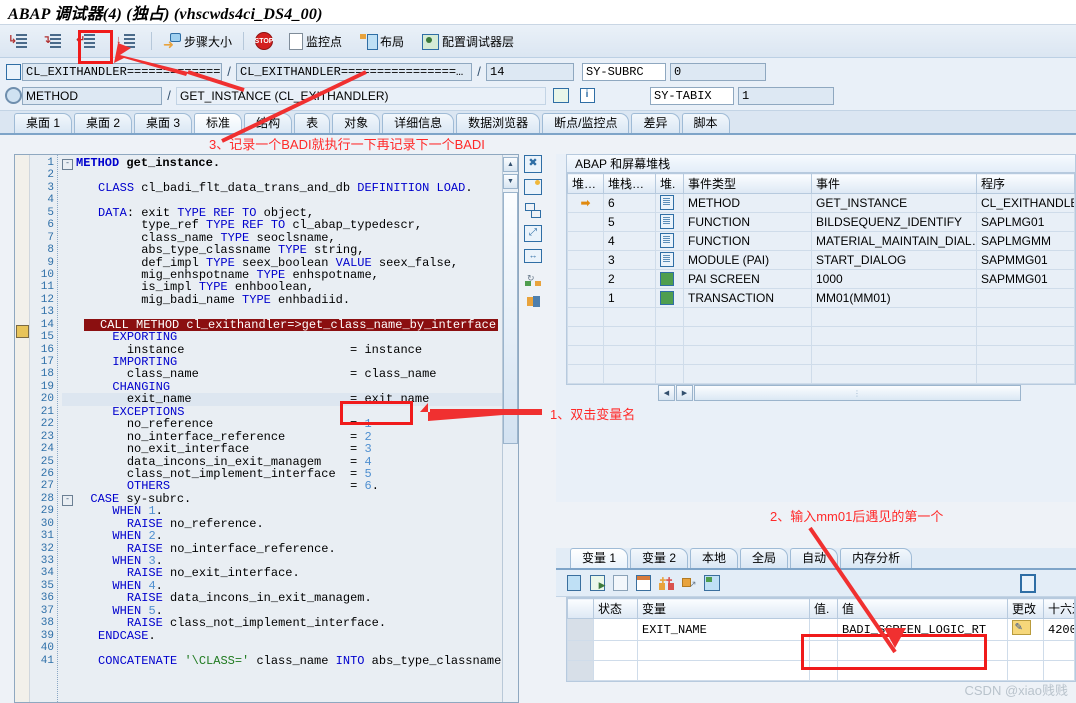  Describe the element at coordinates (418, 123) in the screenshot. I see `tab-7: 详细信息` at that location.